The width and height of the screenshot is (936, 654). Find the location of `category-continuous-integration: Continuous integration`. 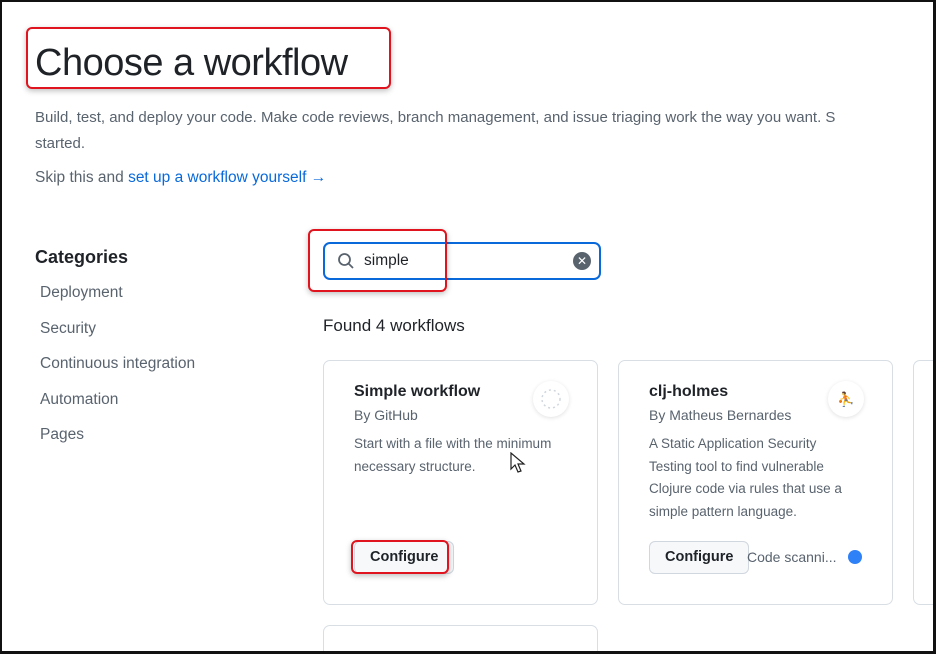

category-continuous-integration: Continuous integration is located at coordinates (117, 373).